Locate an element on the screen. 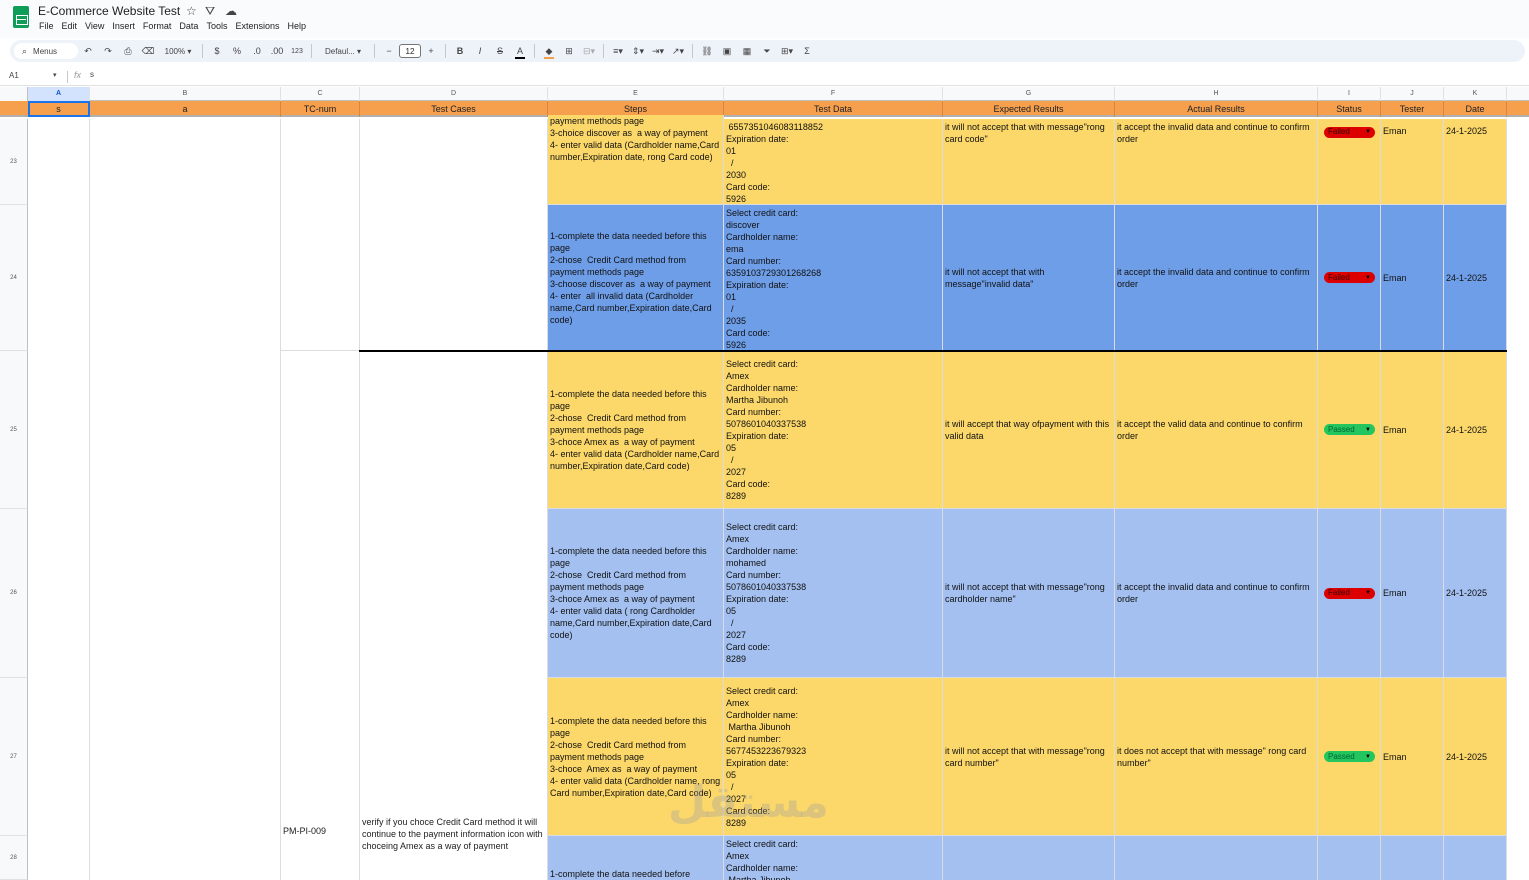  functions-button: Σ is located at coordinates (807, 51).